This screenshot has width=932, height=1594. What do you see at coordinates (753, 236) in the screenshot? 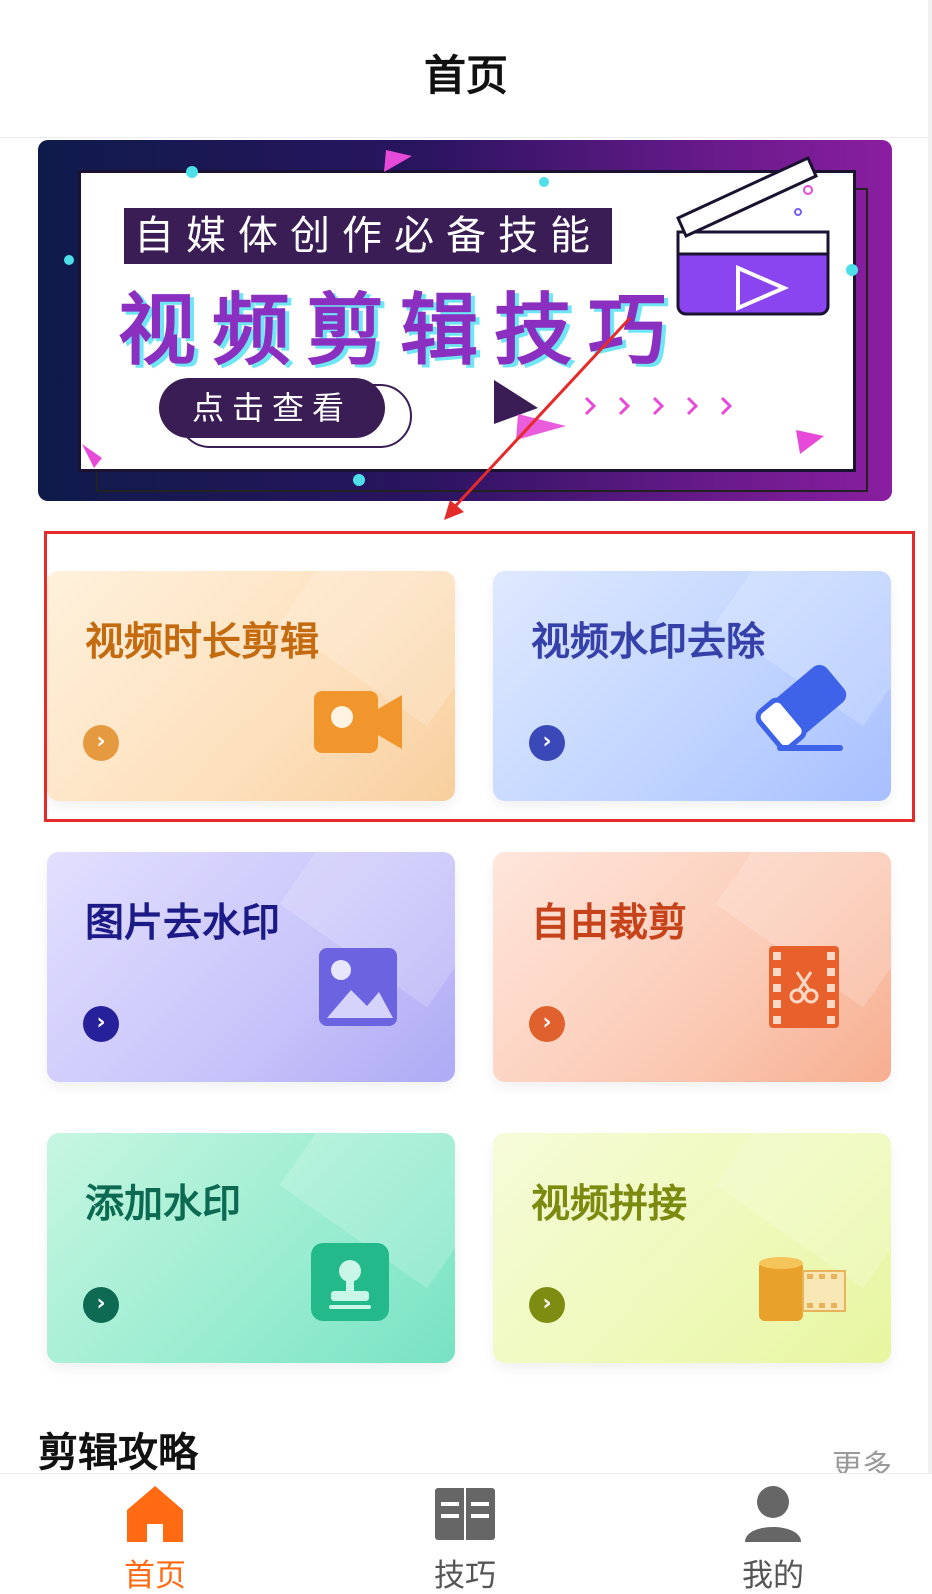
I see `clapperboard-icon` at bounding box center [753, 236].